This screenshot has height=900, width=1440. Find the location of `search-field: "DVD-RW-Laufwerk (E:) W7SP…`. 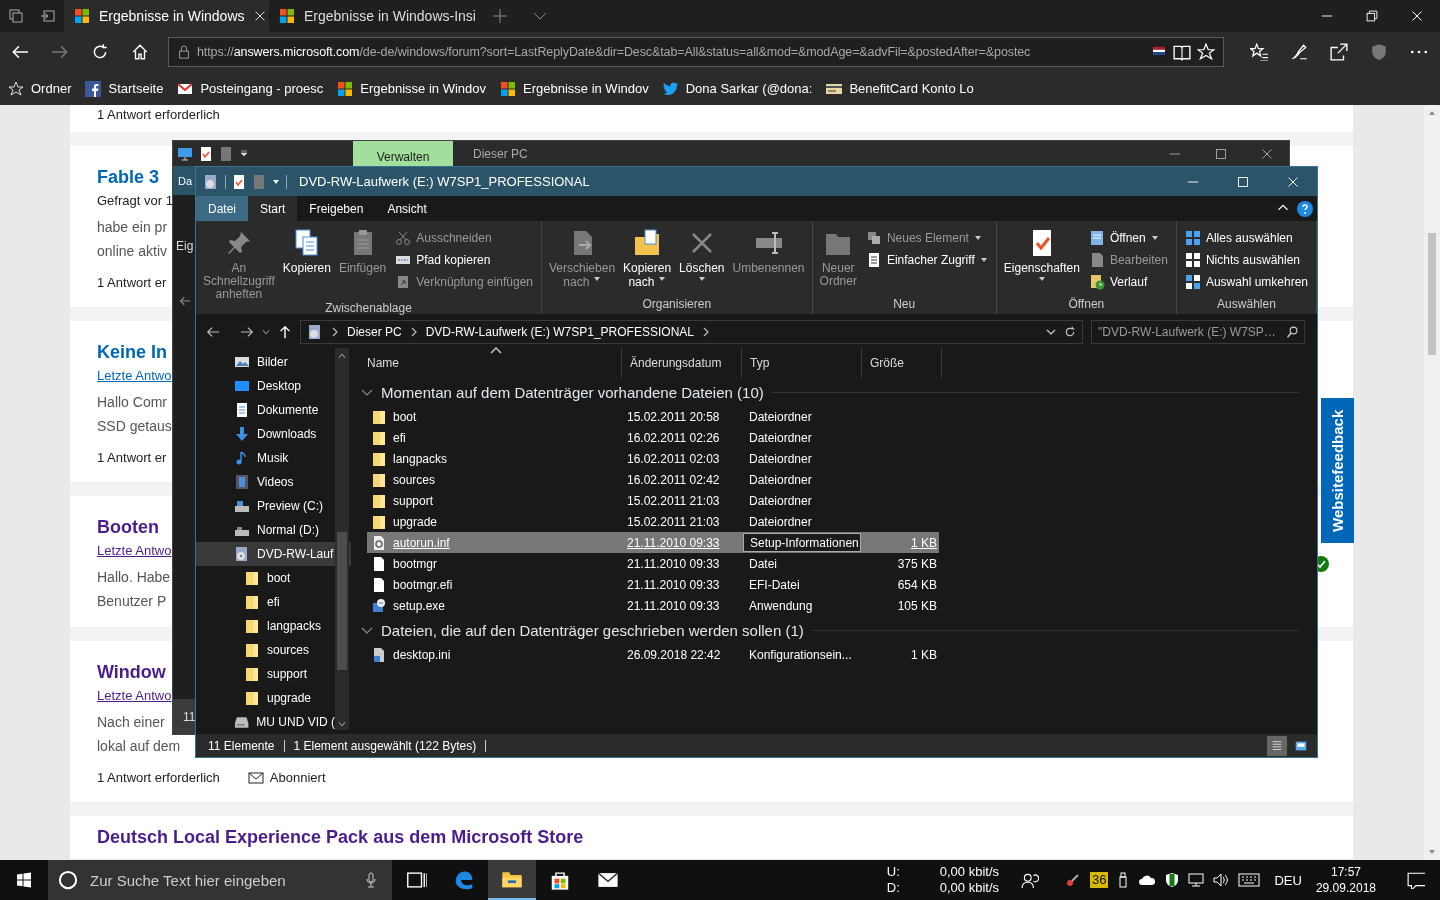

search-field: "DVD-RW-Laufwerk (E:) W7SP… is located at coordinates (1198, 332).